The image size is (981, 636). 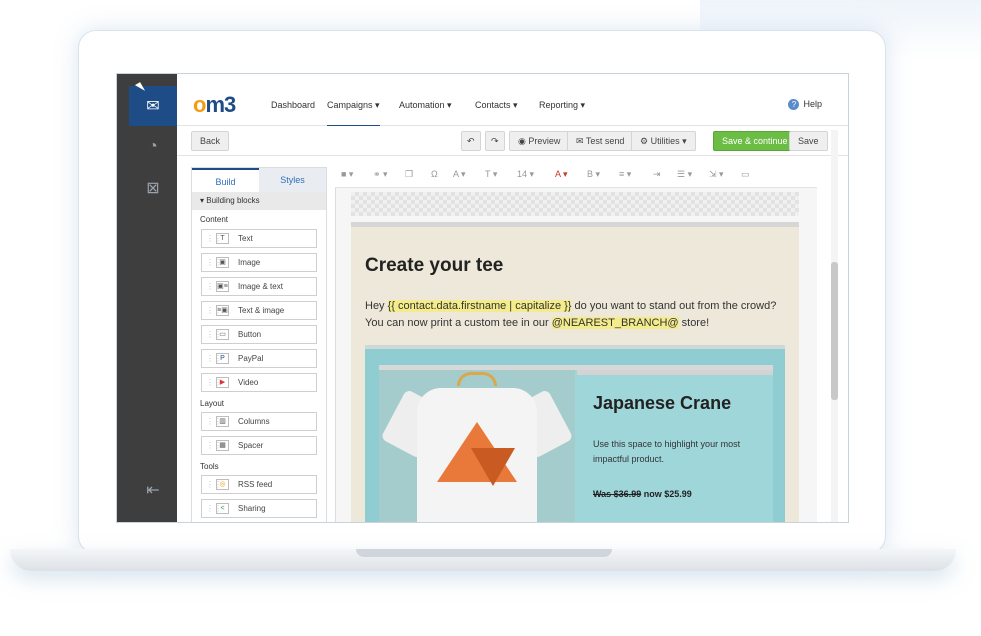 I want to click on bold-icon: B ▾, so click(x=593, y=174).